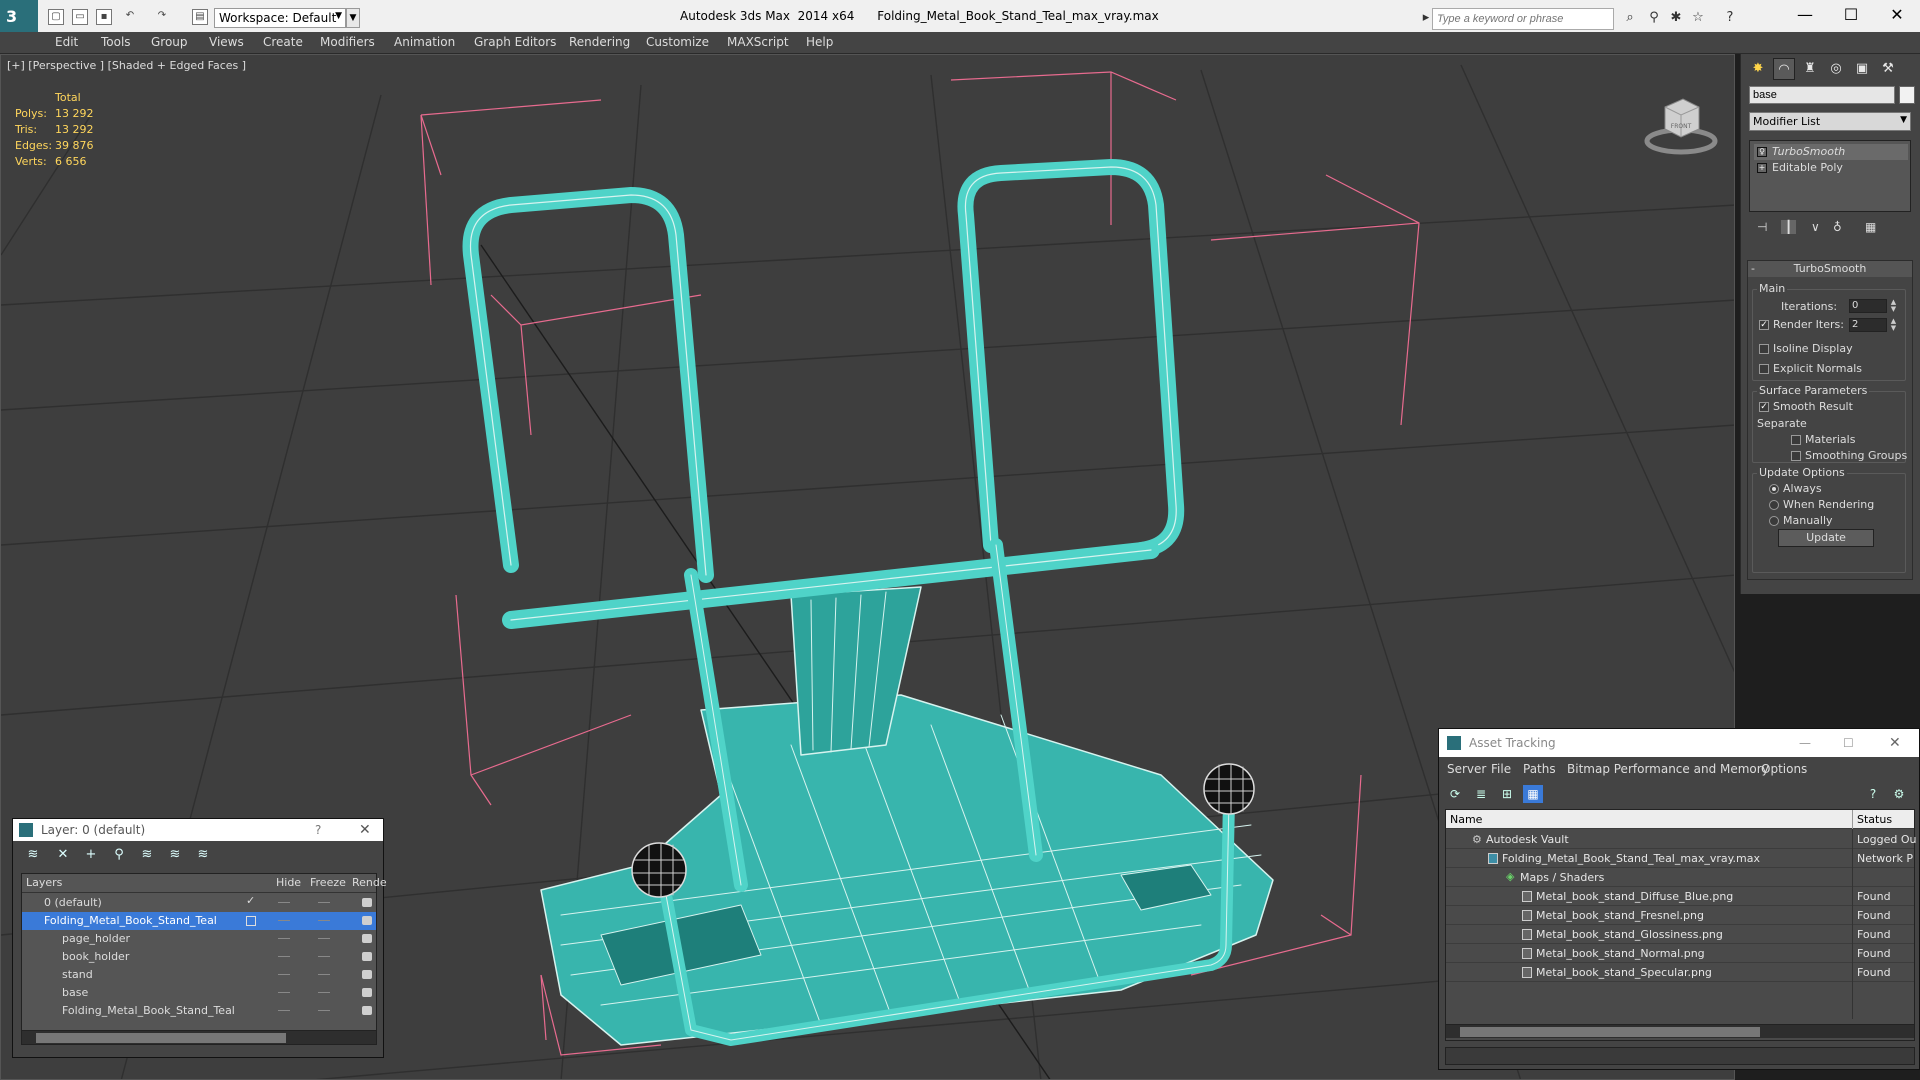  Describe the element at coordinates (130, 17) in the screenshot. I see `undo-icon: ↶` at that location.